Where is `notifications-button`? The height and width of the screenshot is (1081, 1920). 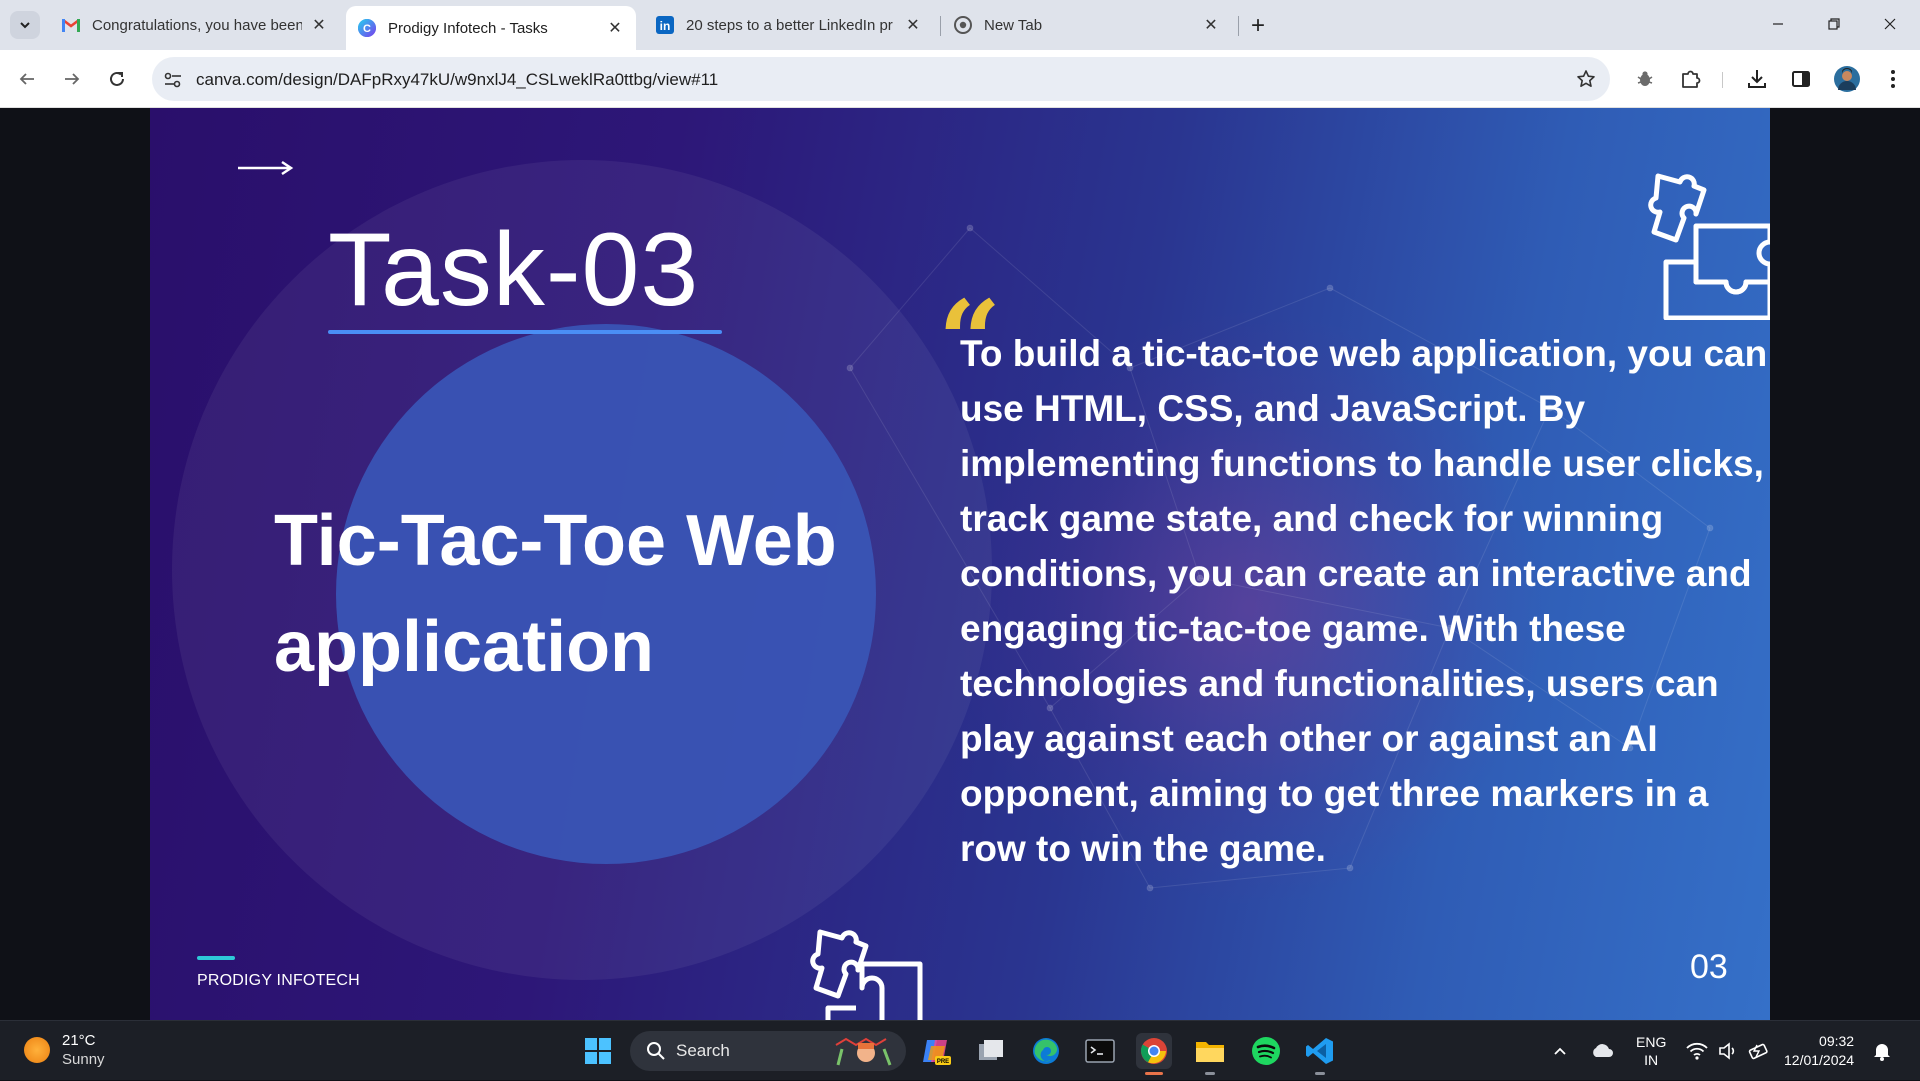
notifications-button is located at coordinates (1882, 1051).